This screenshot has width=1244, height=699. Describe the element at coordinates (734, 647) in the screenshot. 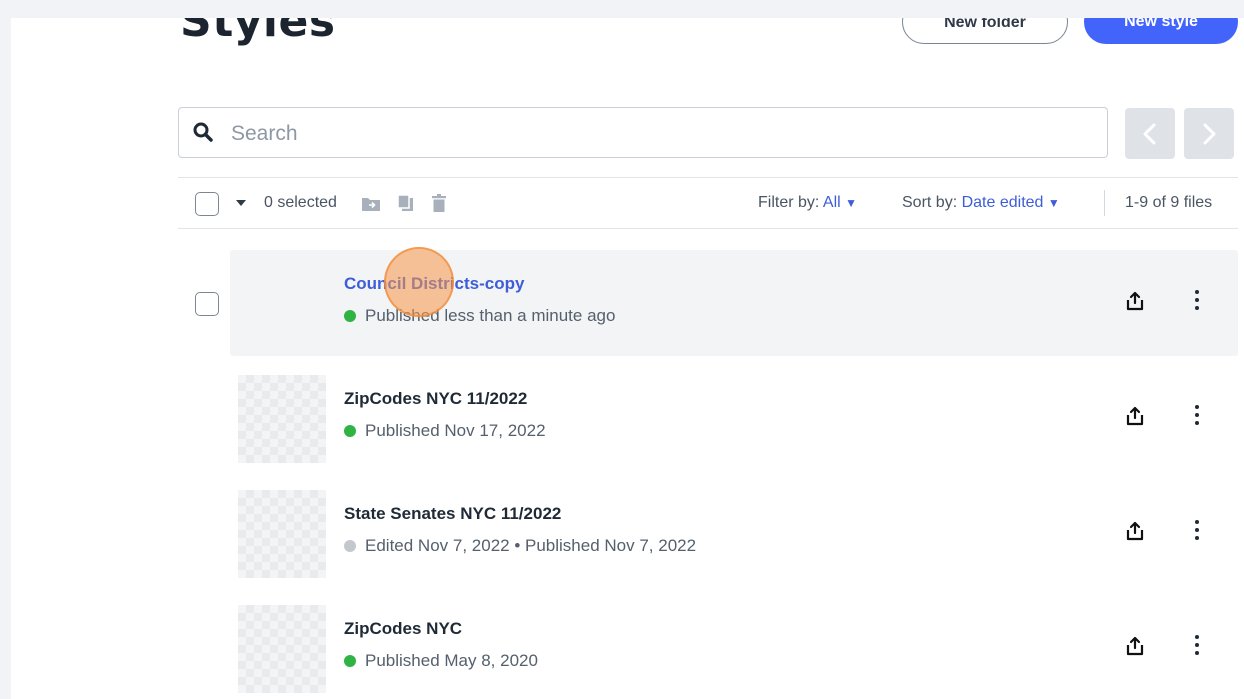

I see `list-item: ZipCodes NYC Published May 8, 2020` at that location.